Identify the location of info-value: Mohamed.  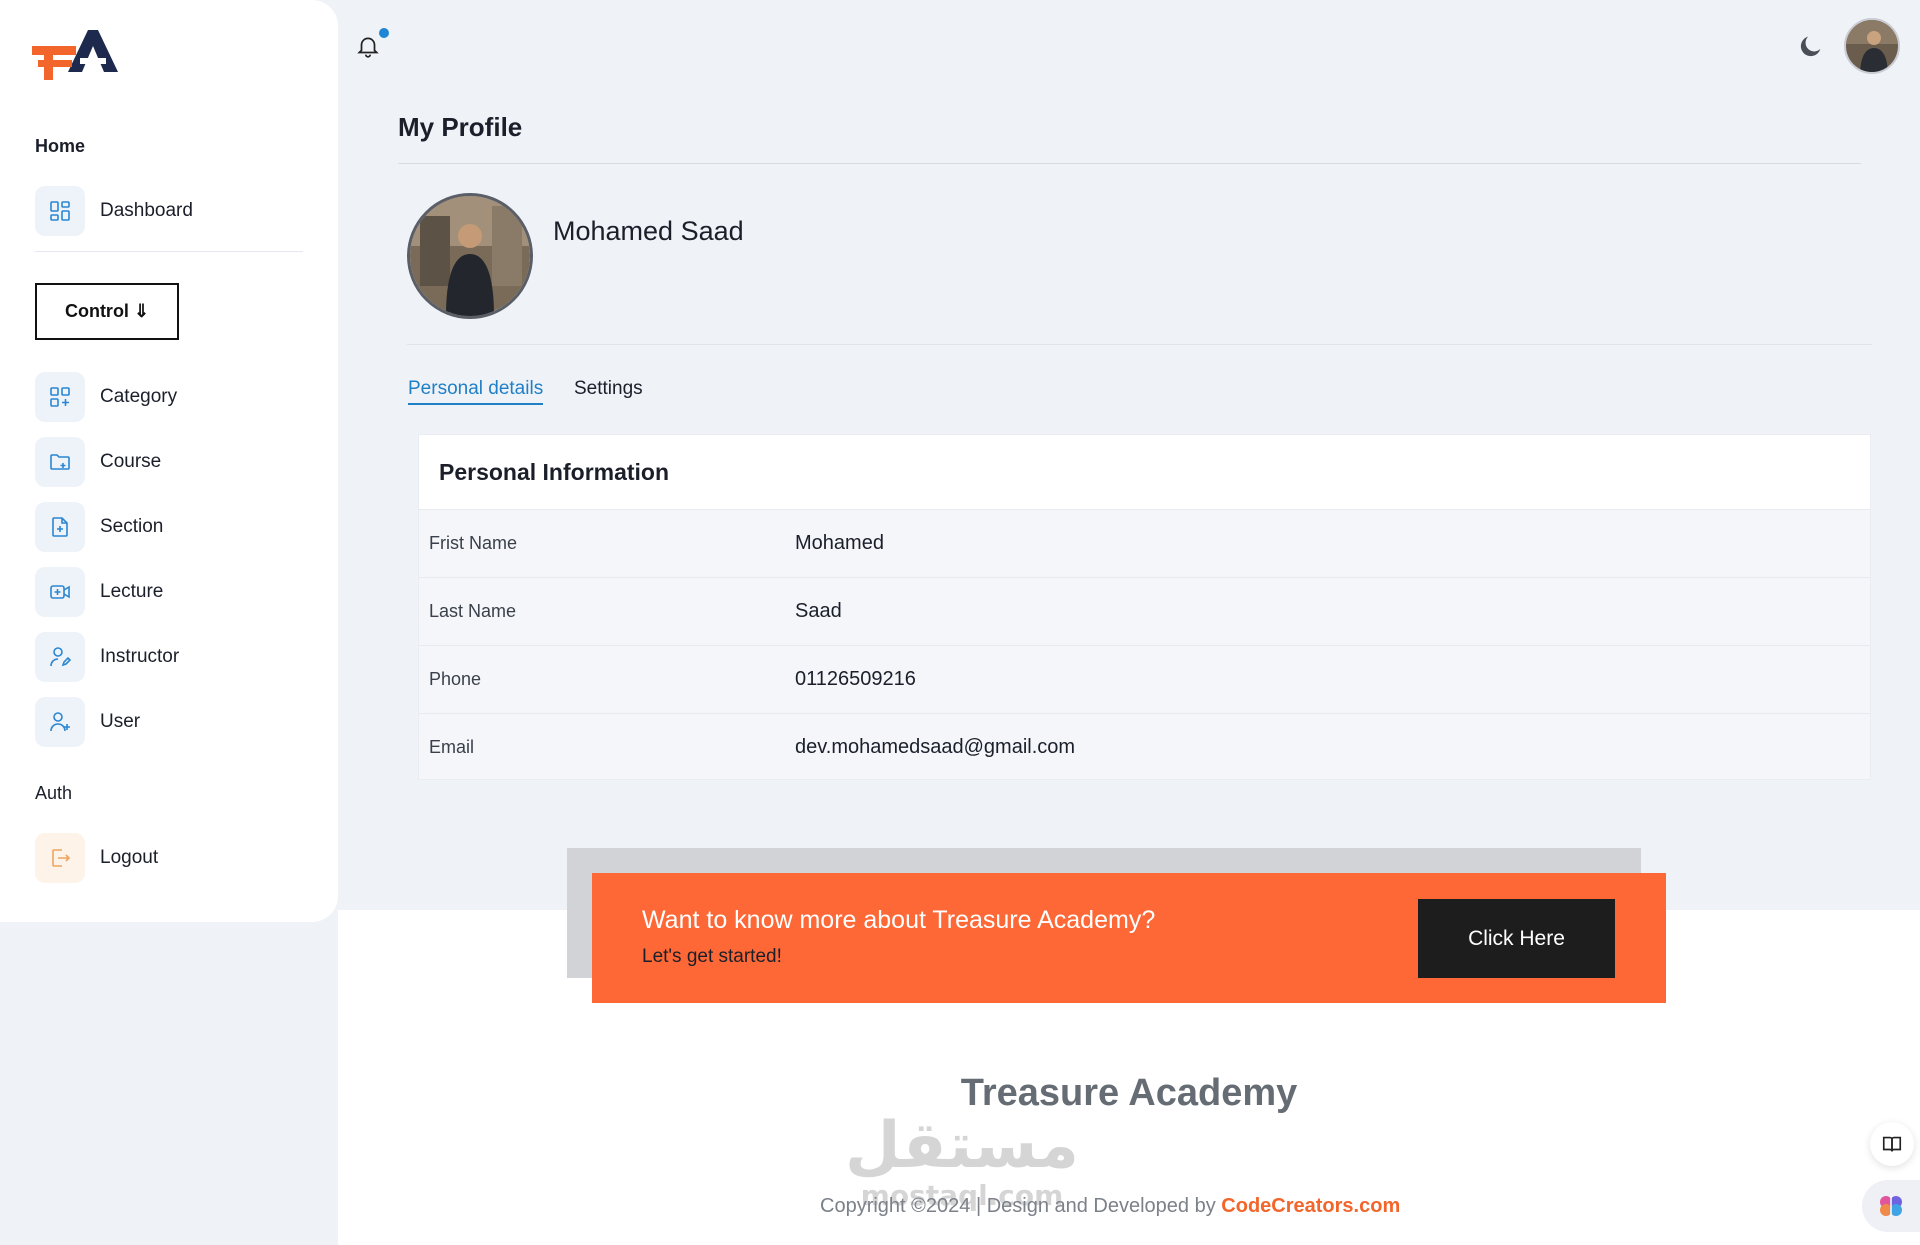
(839, 543).